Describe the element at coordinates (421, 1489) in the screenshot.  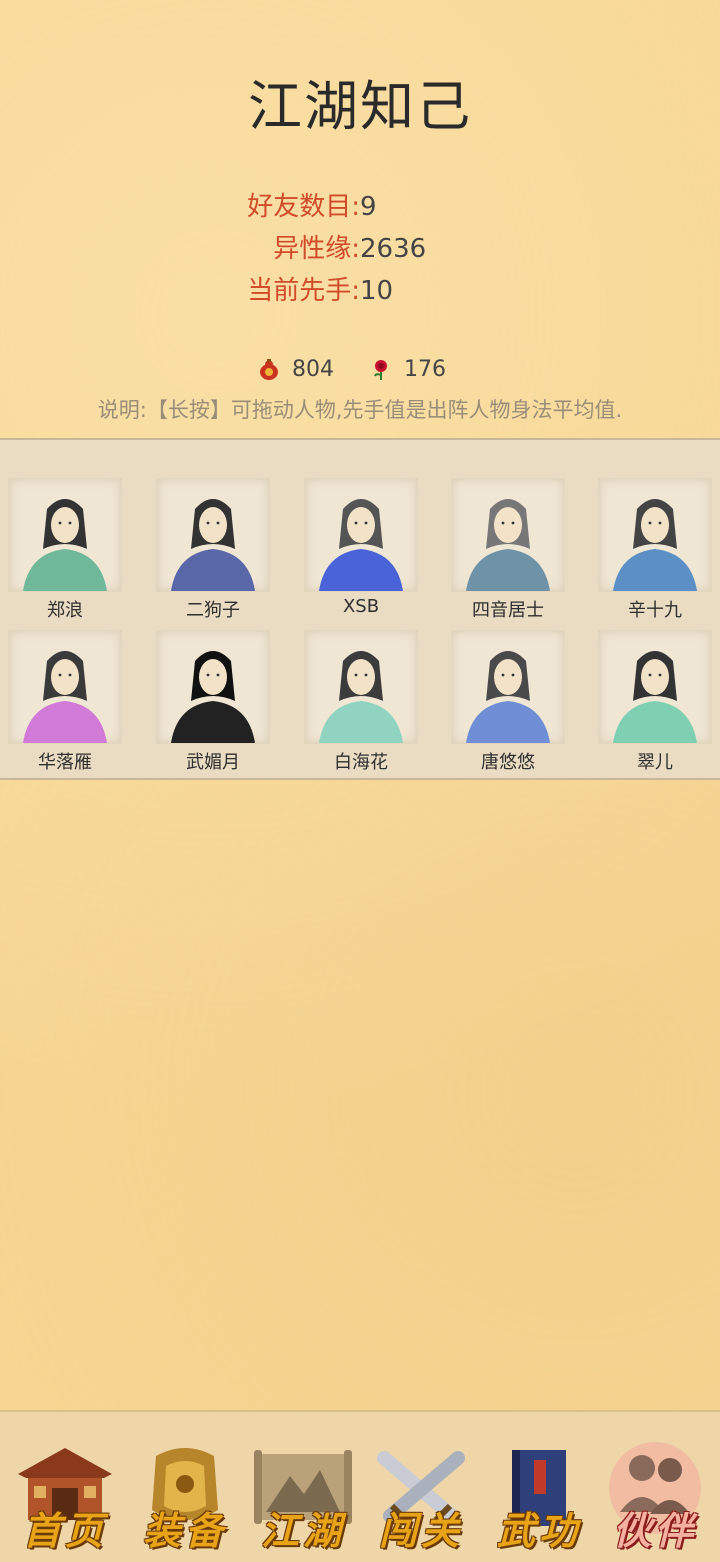
I see `nav-challenge: 闯关` at that location.